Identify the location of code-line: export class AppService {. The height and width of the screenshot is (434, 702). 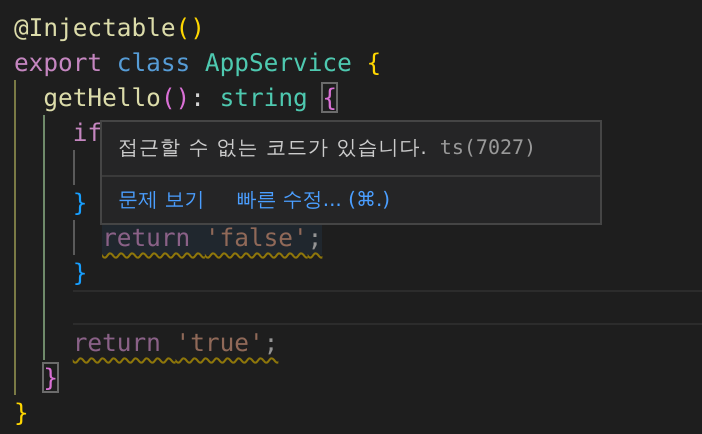
(198, 63).